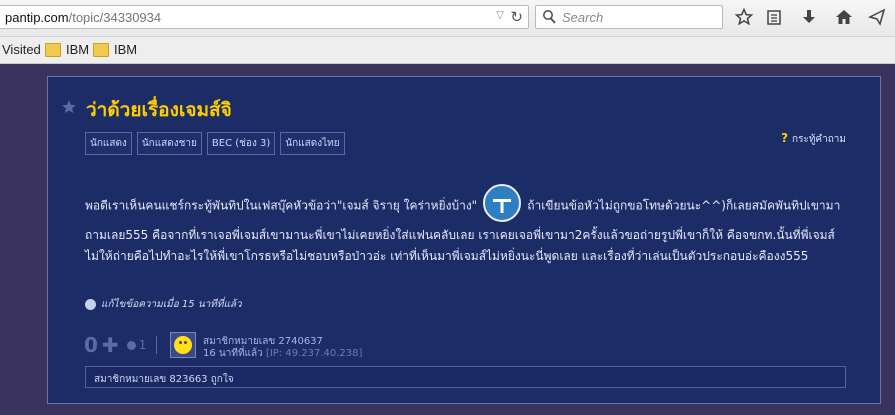 Image resolution: width=895 pixels, height=415 pixels. What do you see at coordinates (877, 17) in the screenshot?
I see `share-send-icon` at bounding box center [877, 17].